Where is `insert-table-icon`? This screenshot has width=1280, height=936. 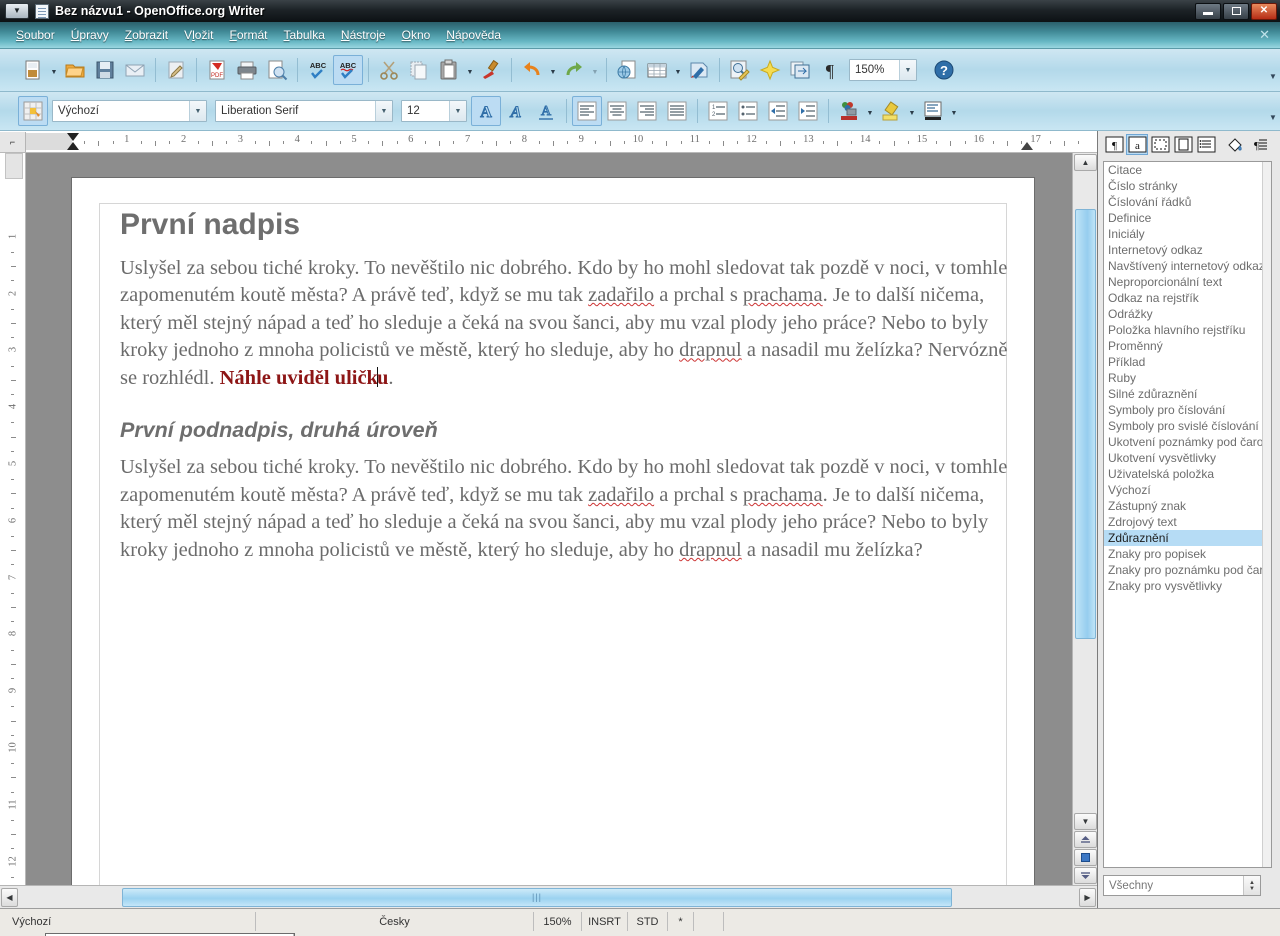 insert-table-icon is located at coordinates (657, 70).